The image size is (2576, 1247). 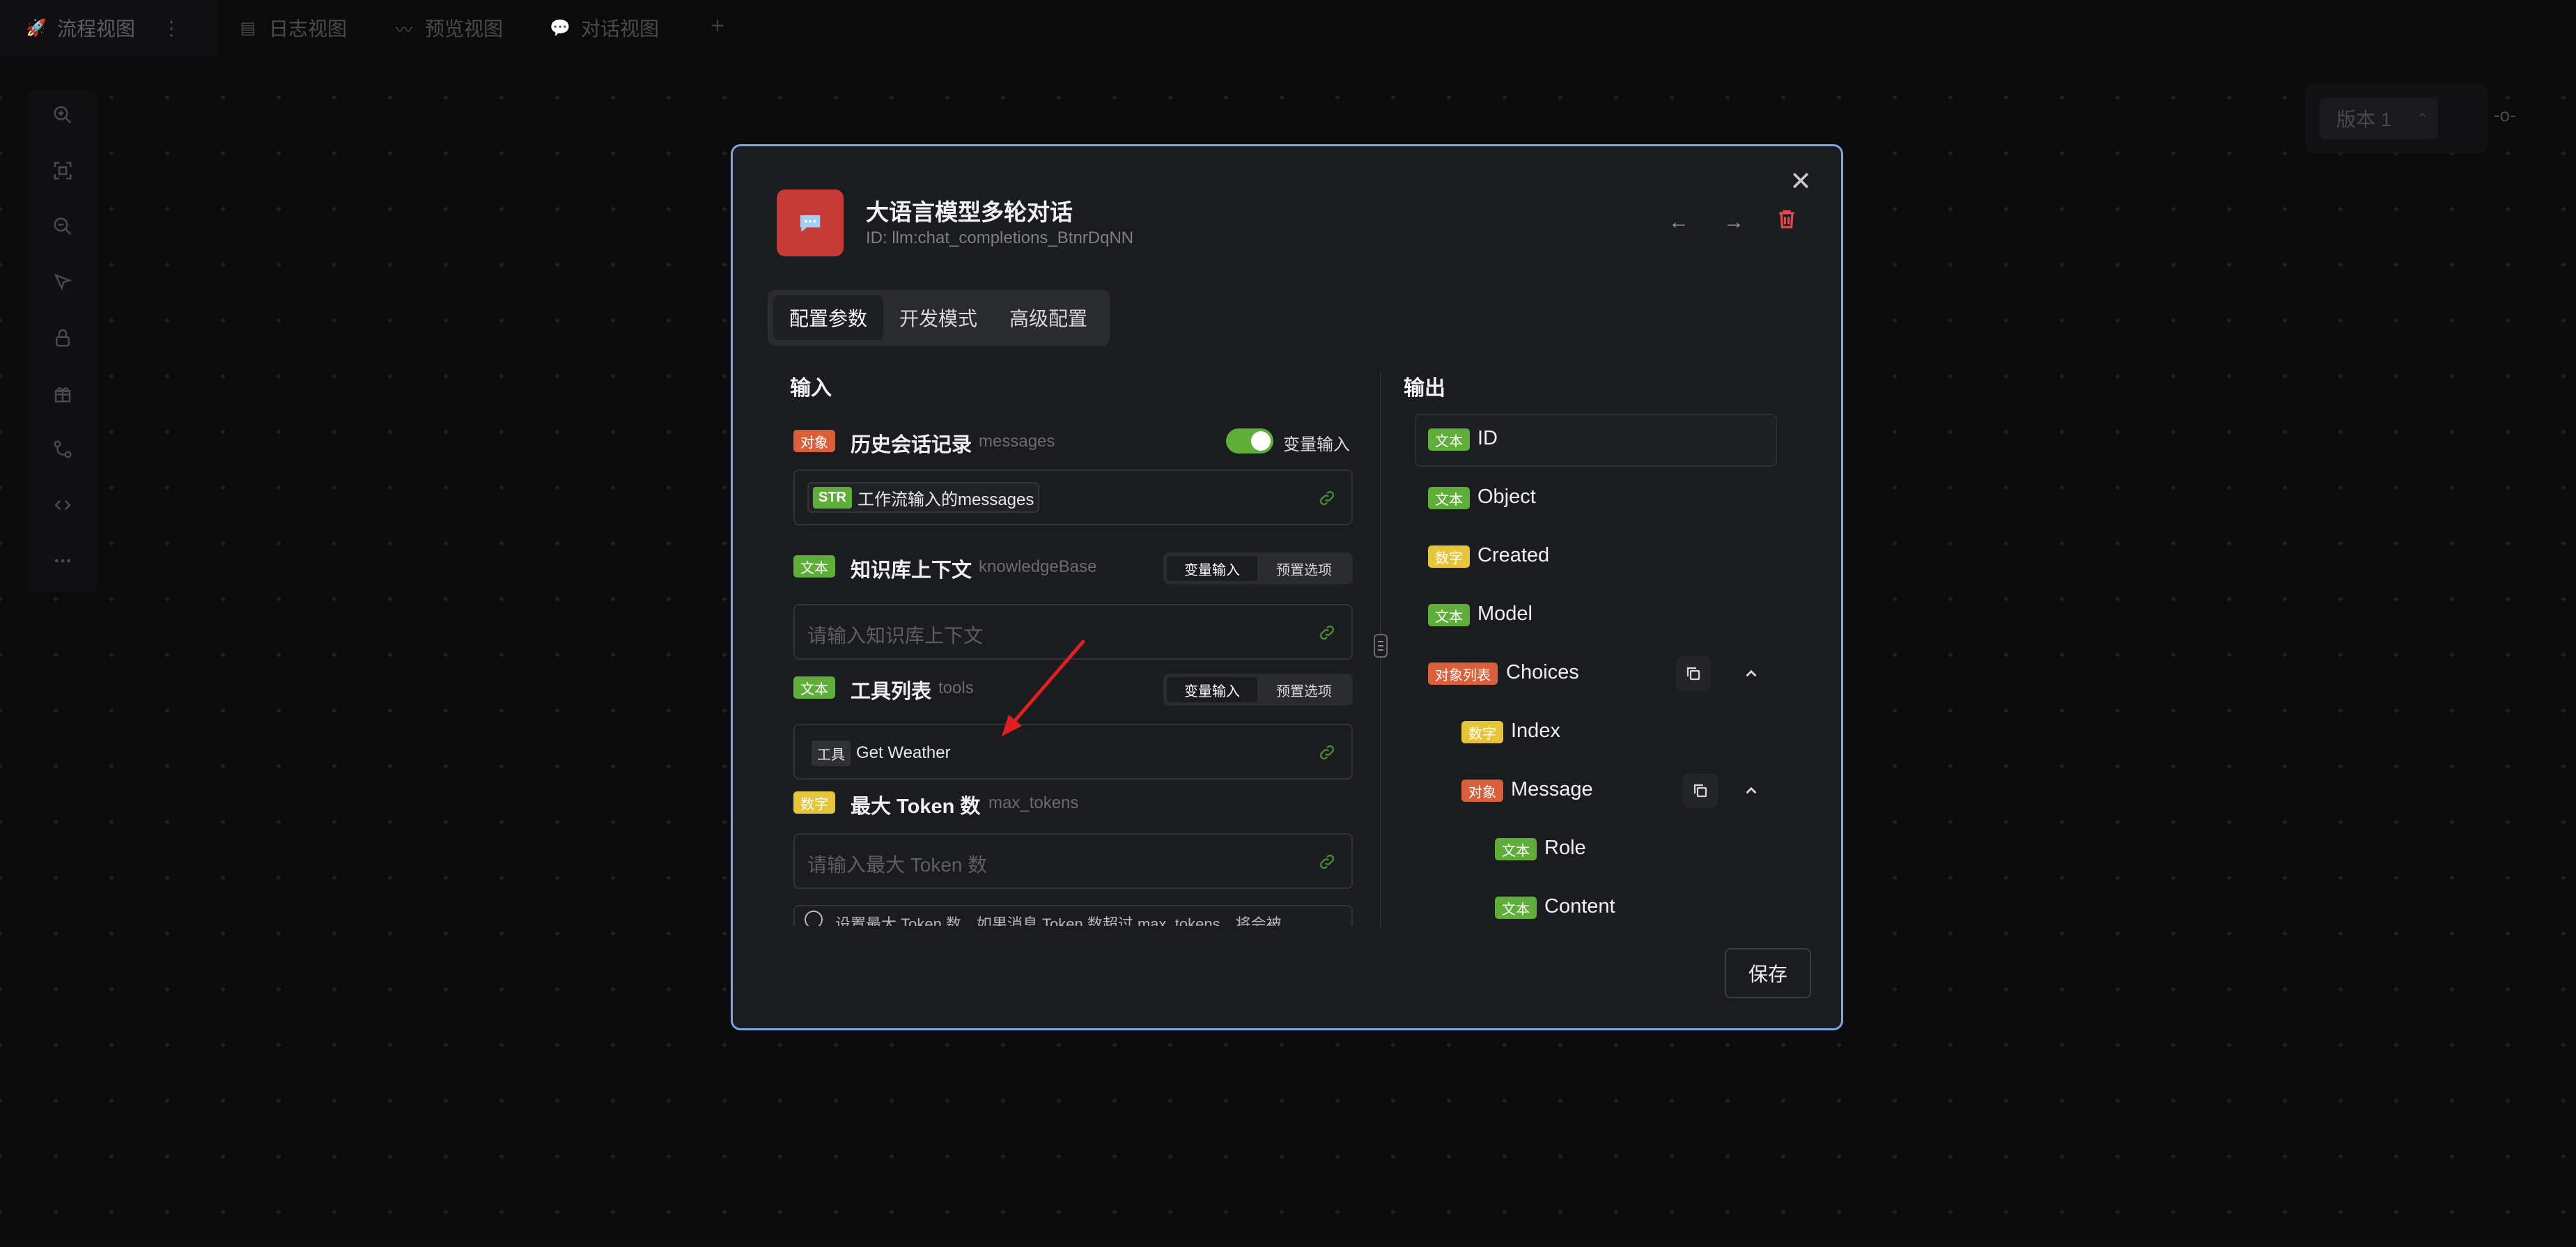 I want to click on field-label-max-tokens: 最大 Token 数, so click(x=916, y=807).